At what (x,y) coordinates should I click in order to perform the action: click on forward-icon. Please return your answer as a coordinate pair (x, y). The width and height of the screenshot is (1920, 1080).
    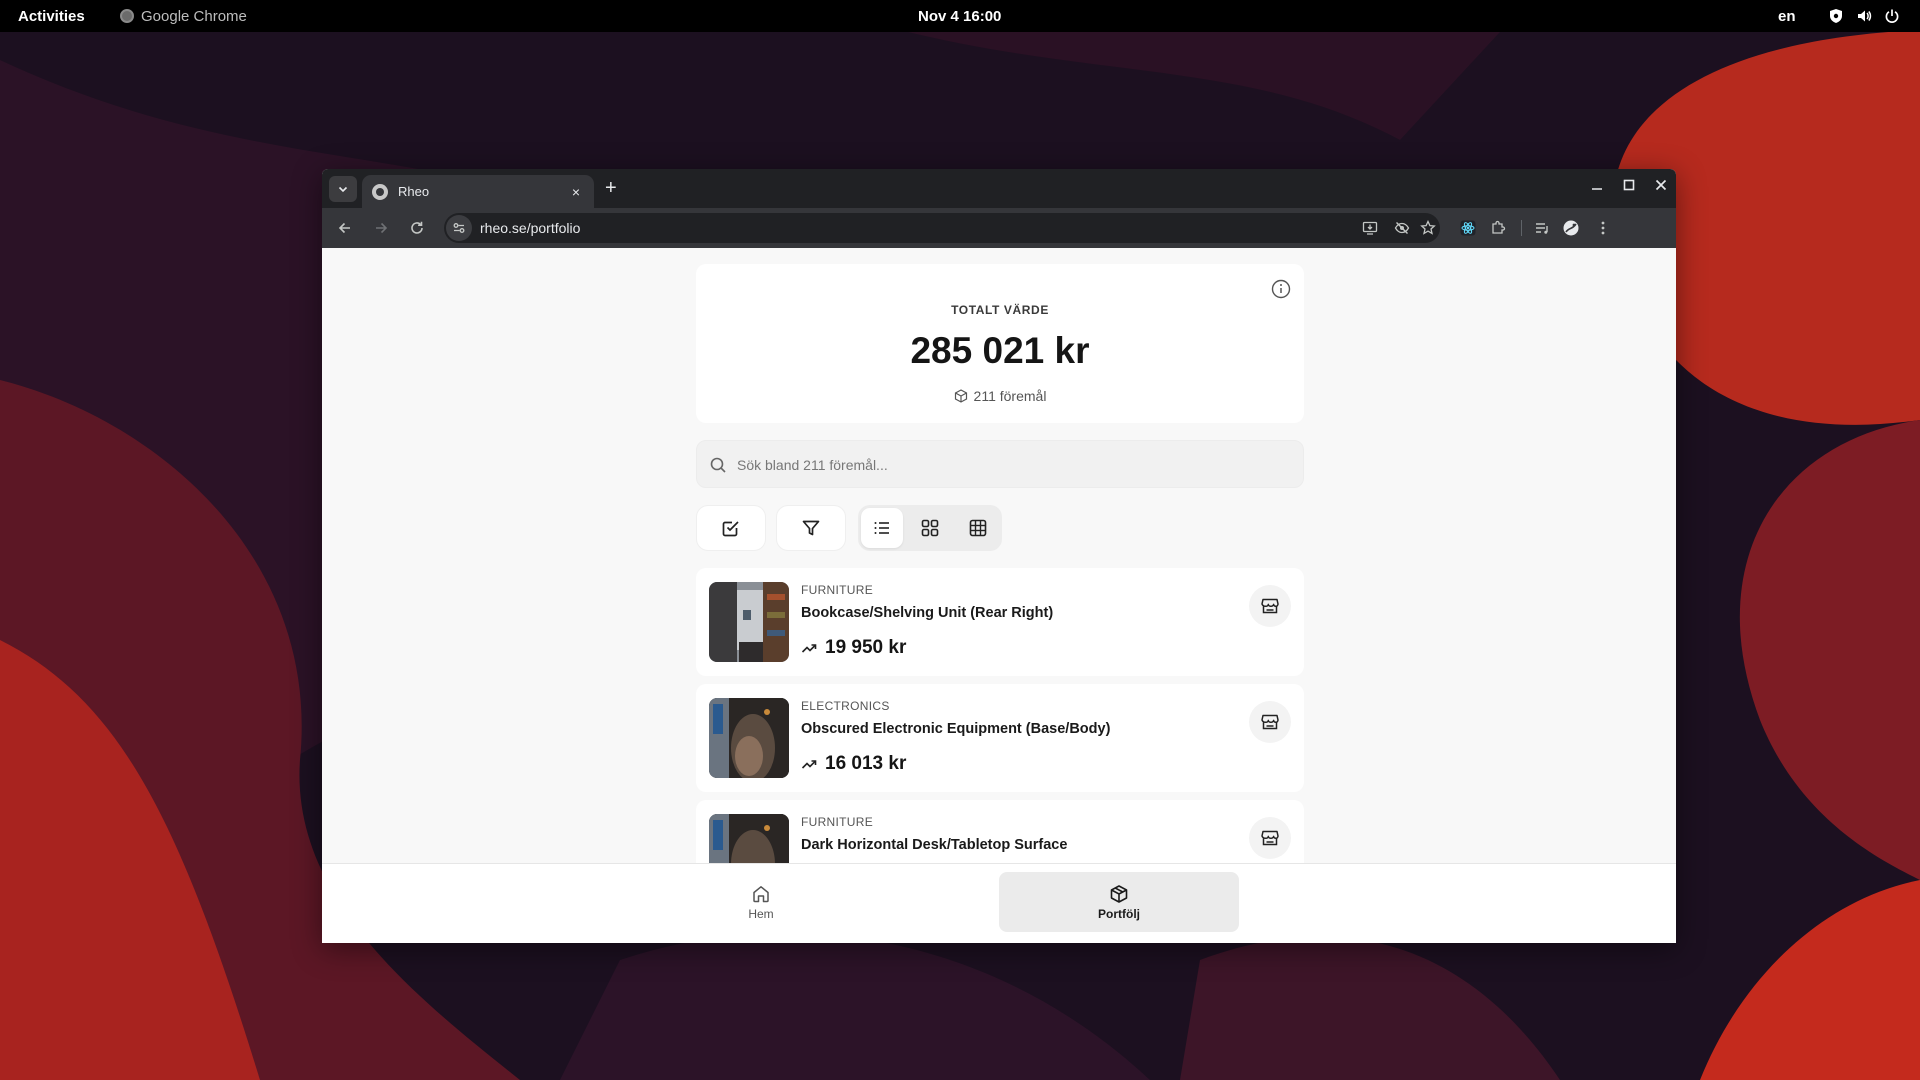
    Looking at the image, I should click on (382, 228).